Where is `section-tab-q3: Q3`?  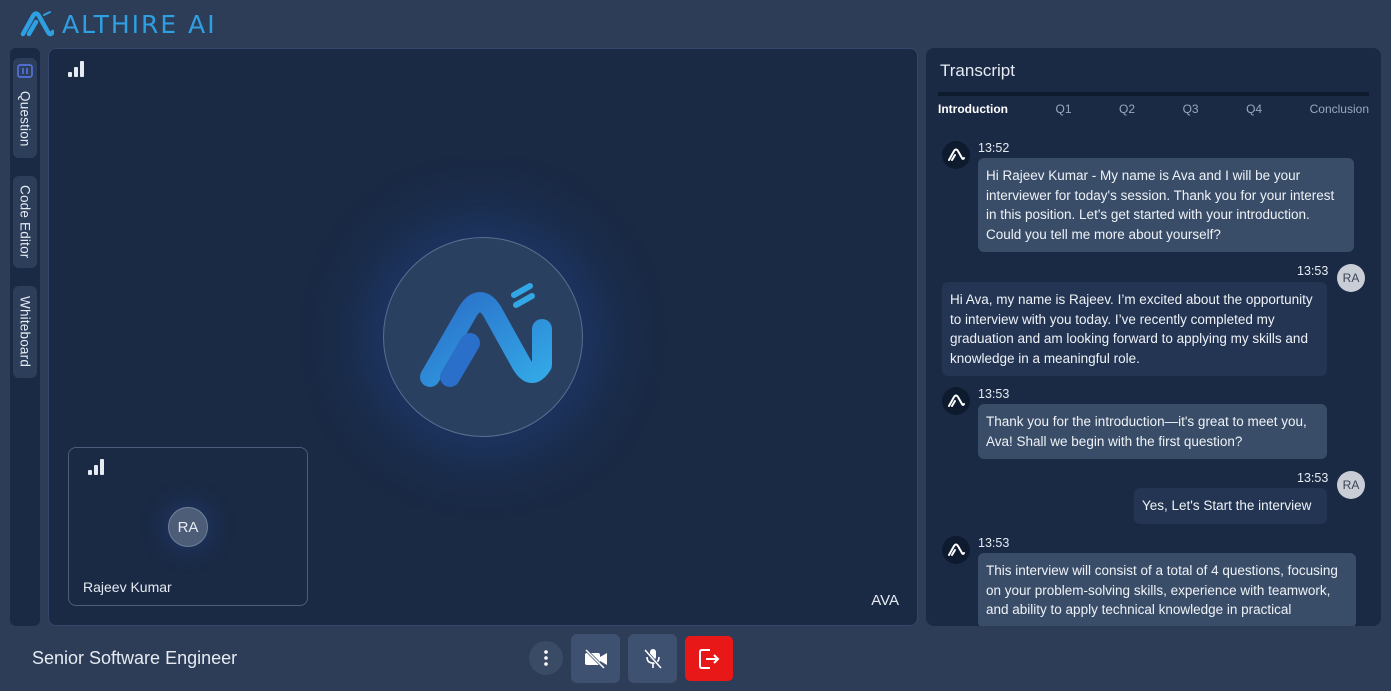 section-tab-q3: Q3 is located at coordinates (1191, 109).